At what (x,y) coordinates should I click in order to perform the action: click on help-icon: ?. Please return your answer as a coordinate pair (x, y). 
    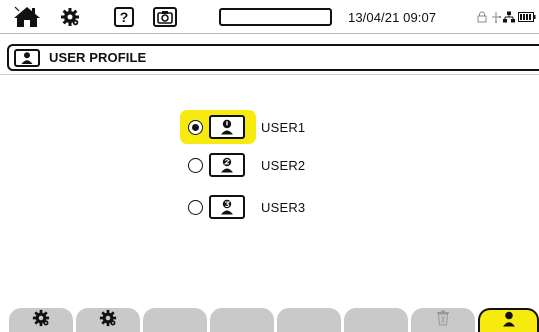
    Looking at the image, I should click on (124, 17).